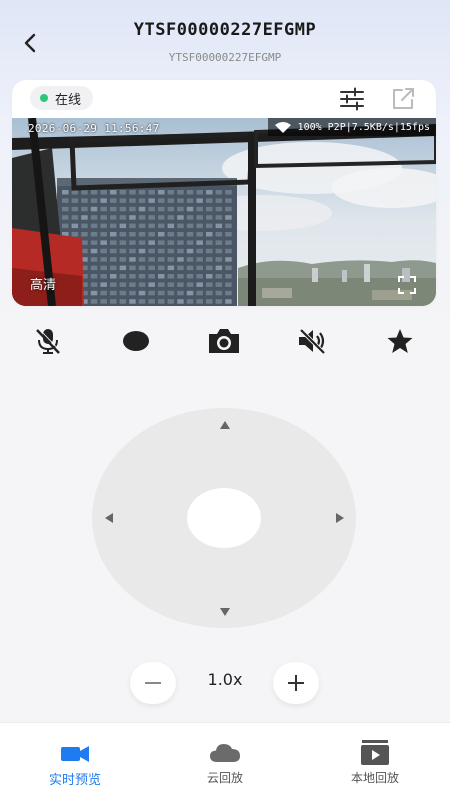 The image size is (450, 800). I want to click on fullscreen-button, so click(407, 285).